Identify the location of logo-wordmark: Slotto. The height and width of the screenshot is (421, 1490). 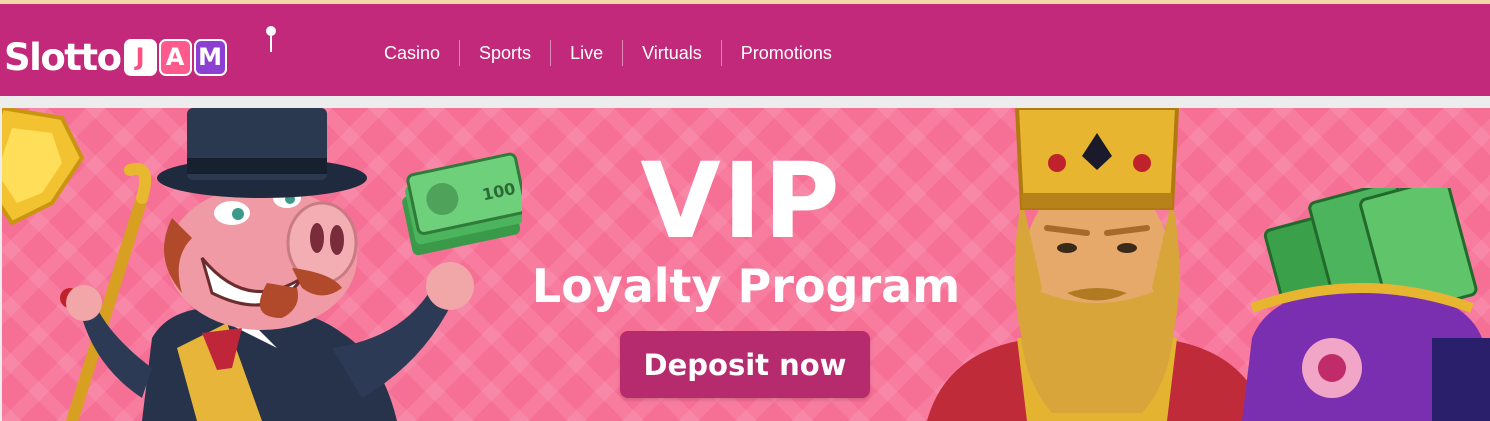
(63, 57).